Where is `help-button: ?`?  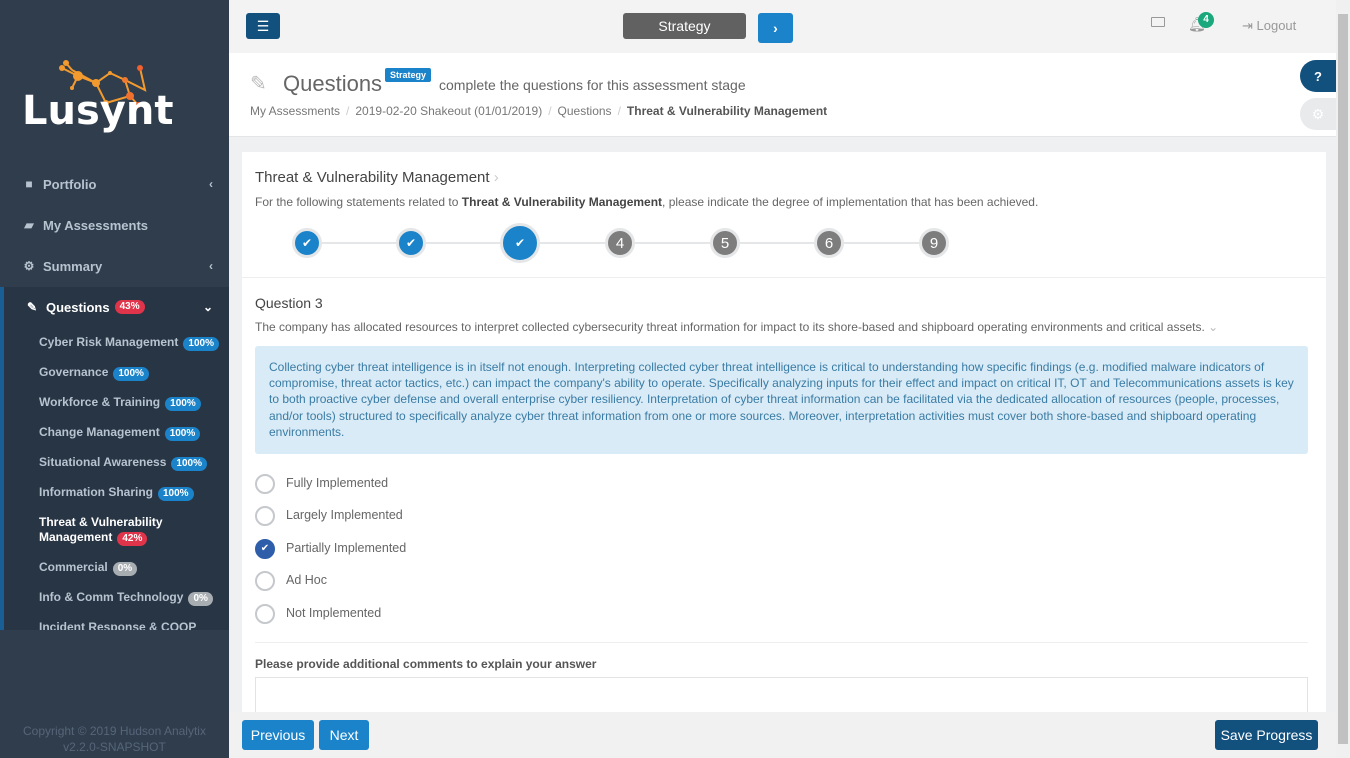 help-button: ? is located at coordinates (1318, 76).